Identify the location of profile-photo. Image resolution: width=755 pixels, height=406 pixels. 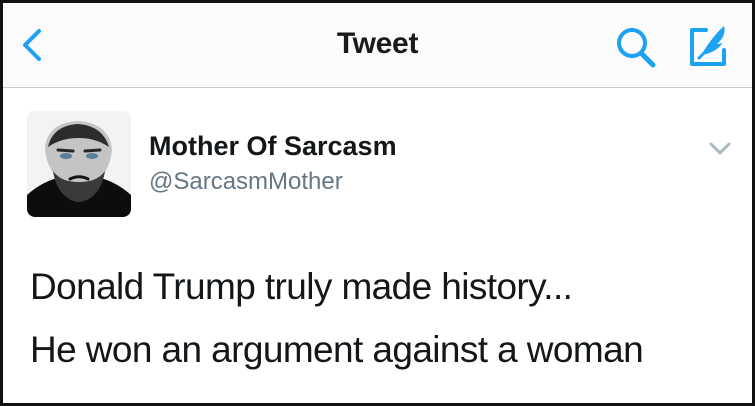
(79, 164).